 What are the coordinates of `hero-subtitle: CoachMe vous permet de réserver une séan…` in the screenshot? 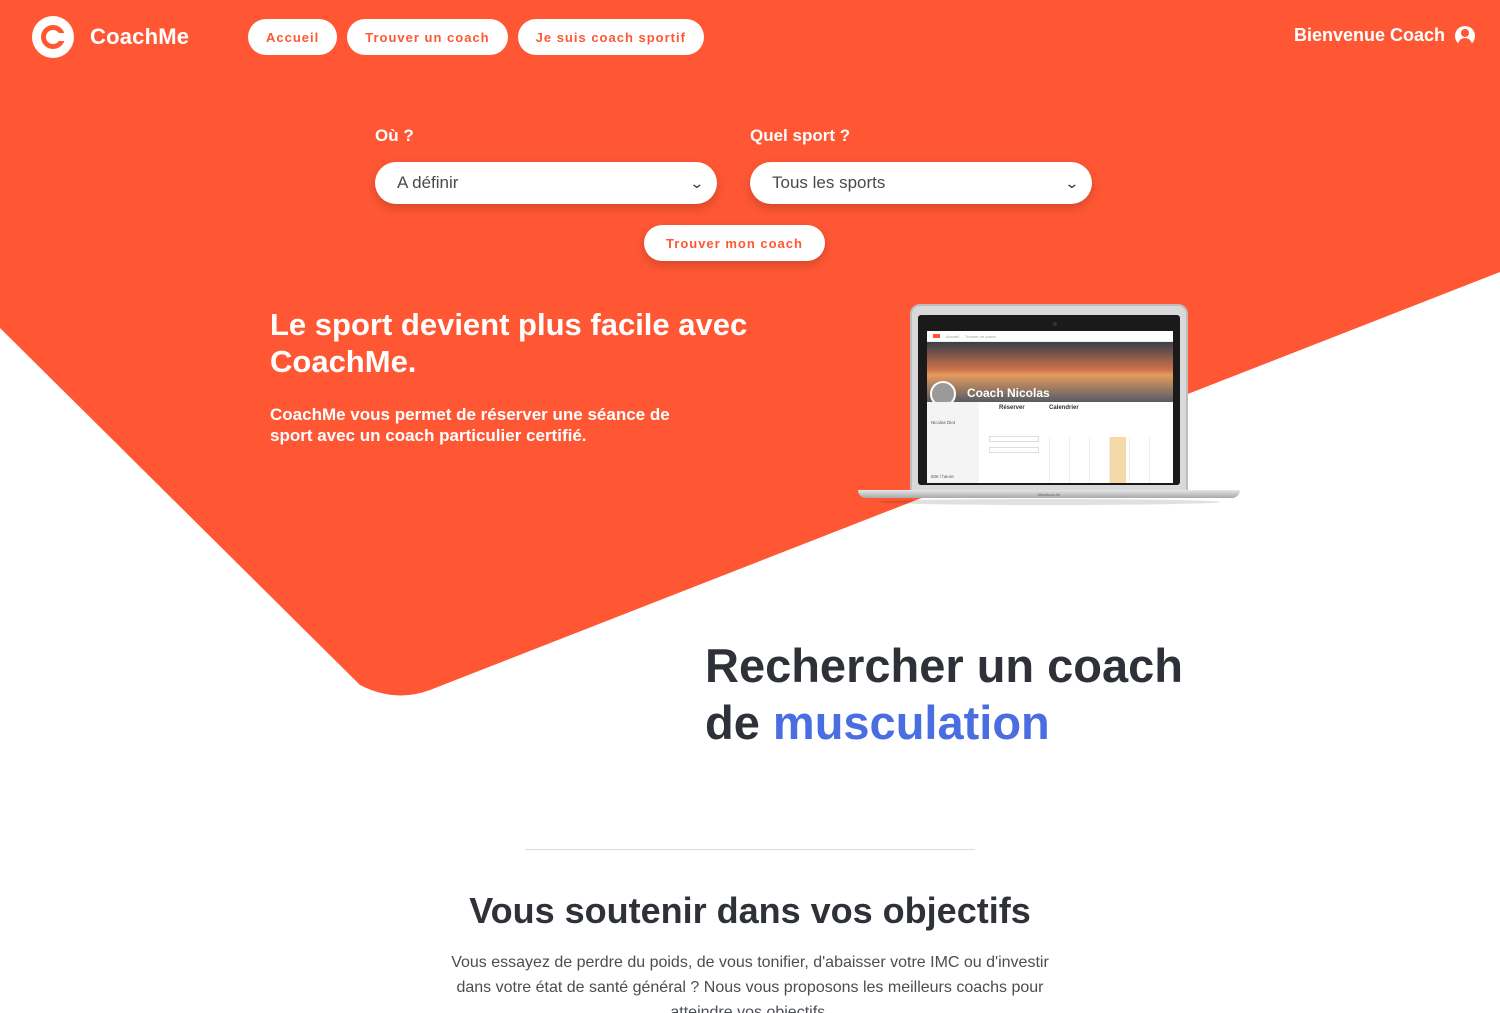 It's located at (470, 425).